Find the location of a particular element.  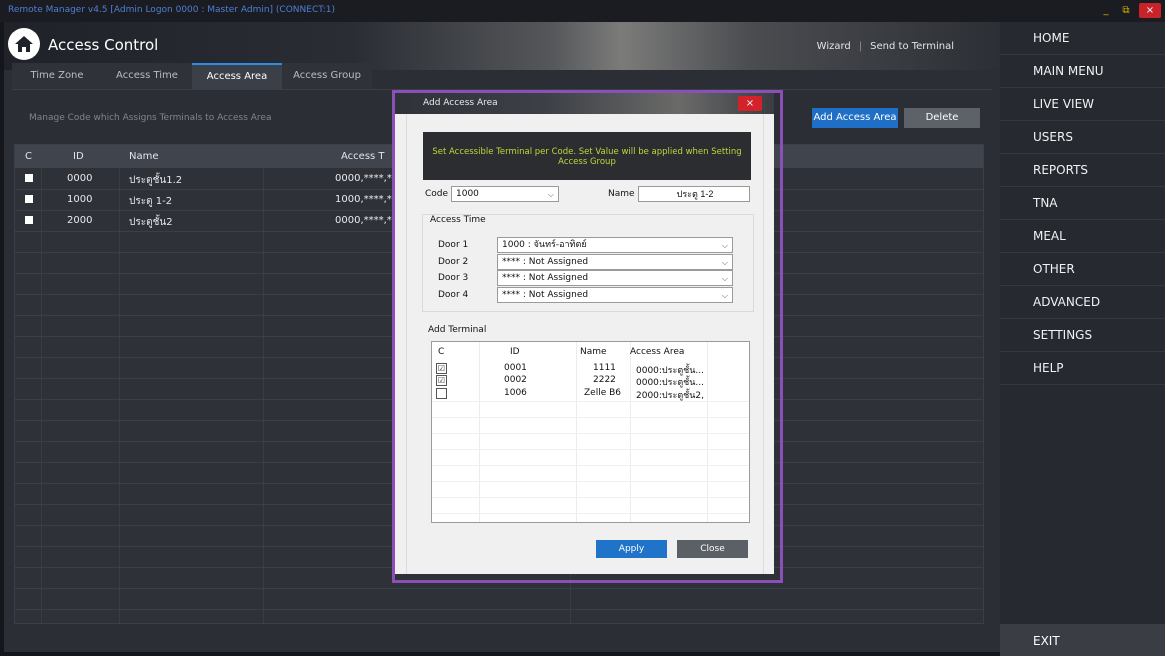

terminal-name: 2222 is located at coordinates (604, 380).